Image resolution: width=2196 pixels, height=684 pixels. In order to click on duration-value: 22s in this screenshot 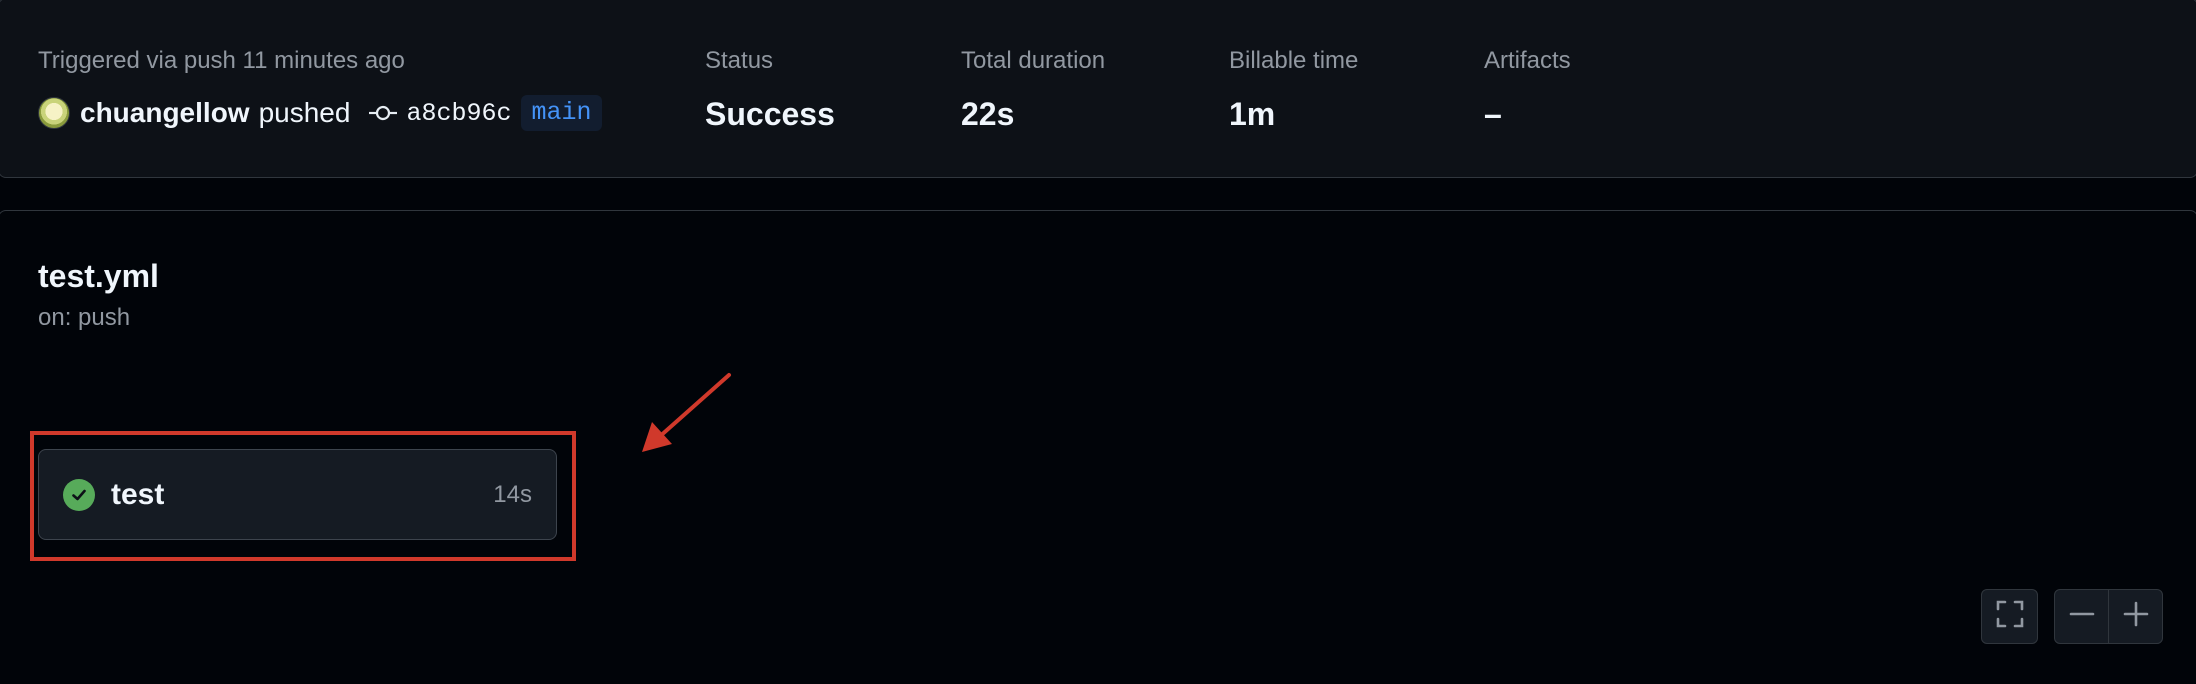, I will do `click(988, 114)`.